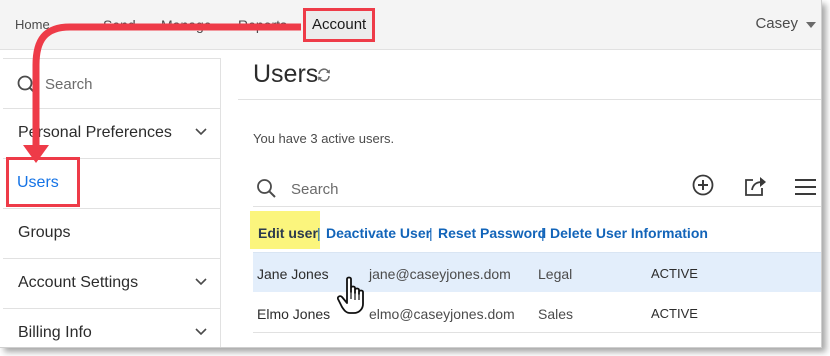 This screenshot has width=830, height=356. What do you see at coordinates (324, 138) in the screenshot?
I see `active-users-summary: You have 3 active users.` at bounding box center [324, 138].